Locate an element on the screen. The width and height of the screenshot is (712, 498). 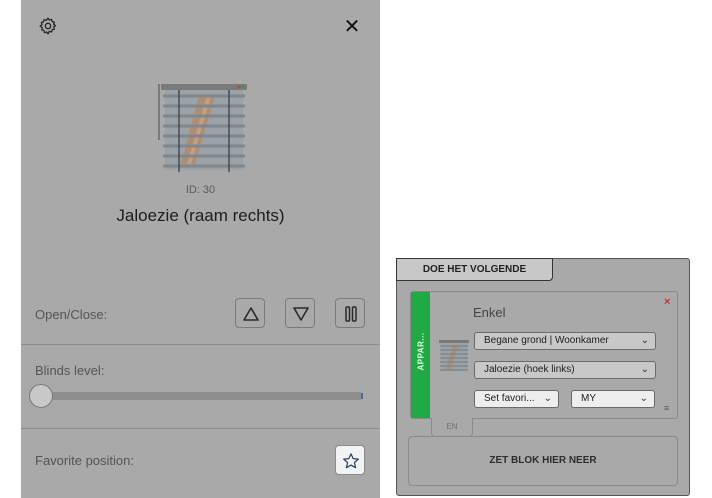
blinds-level-slider is located at coordinates (198, 396).